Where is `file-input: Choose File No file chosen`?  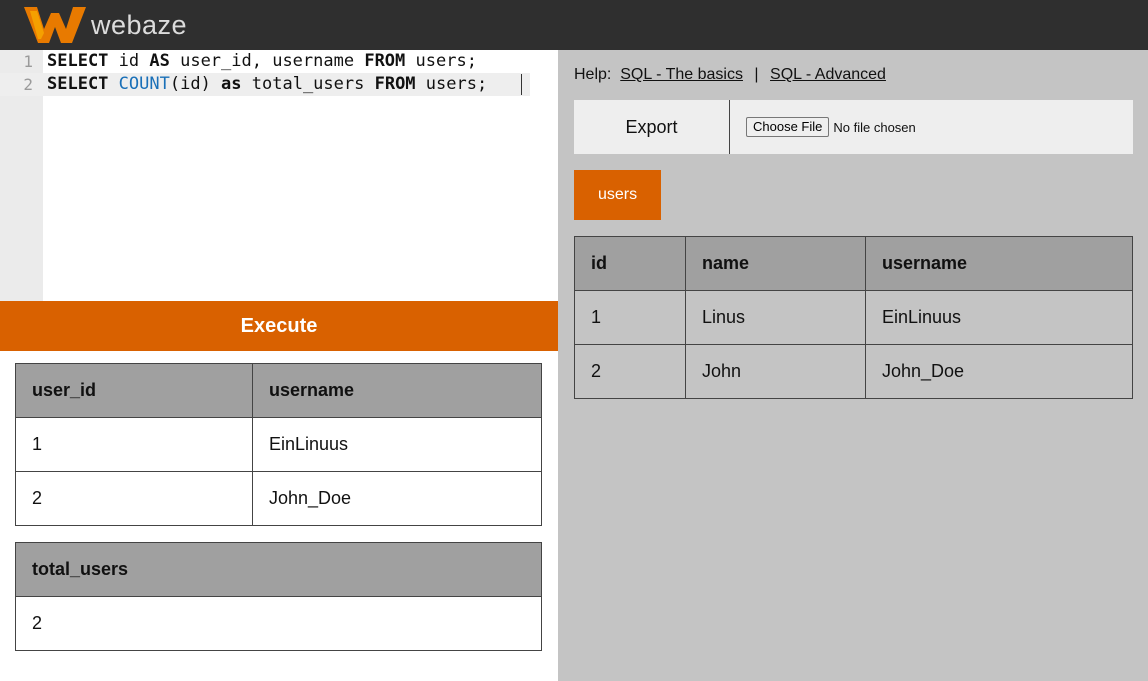
file-input: Choose File No file chosen is located at coordinates (831, 127).